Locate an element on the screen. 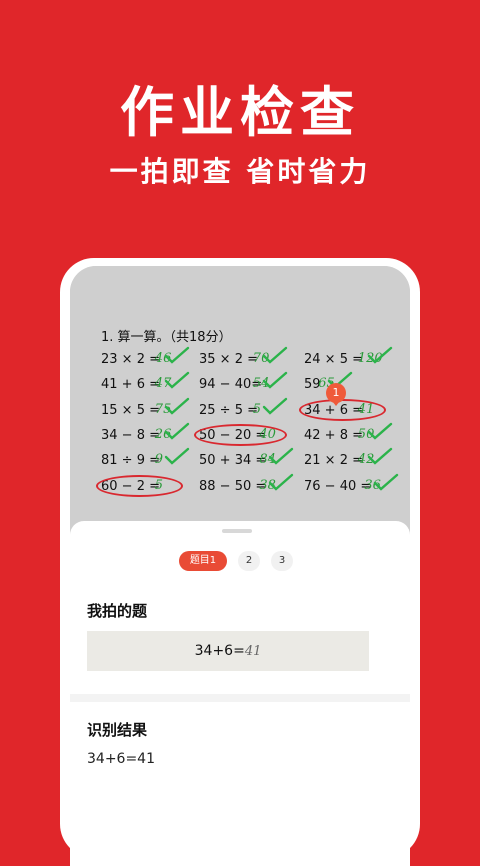 The height and width of the screenshot is (866, 480). problem-text: 24 × 5 = is located at coordinates (333, 359).